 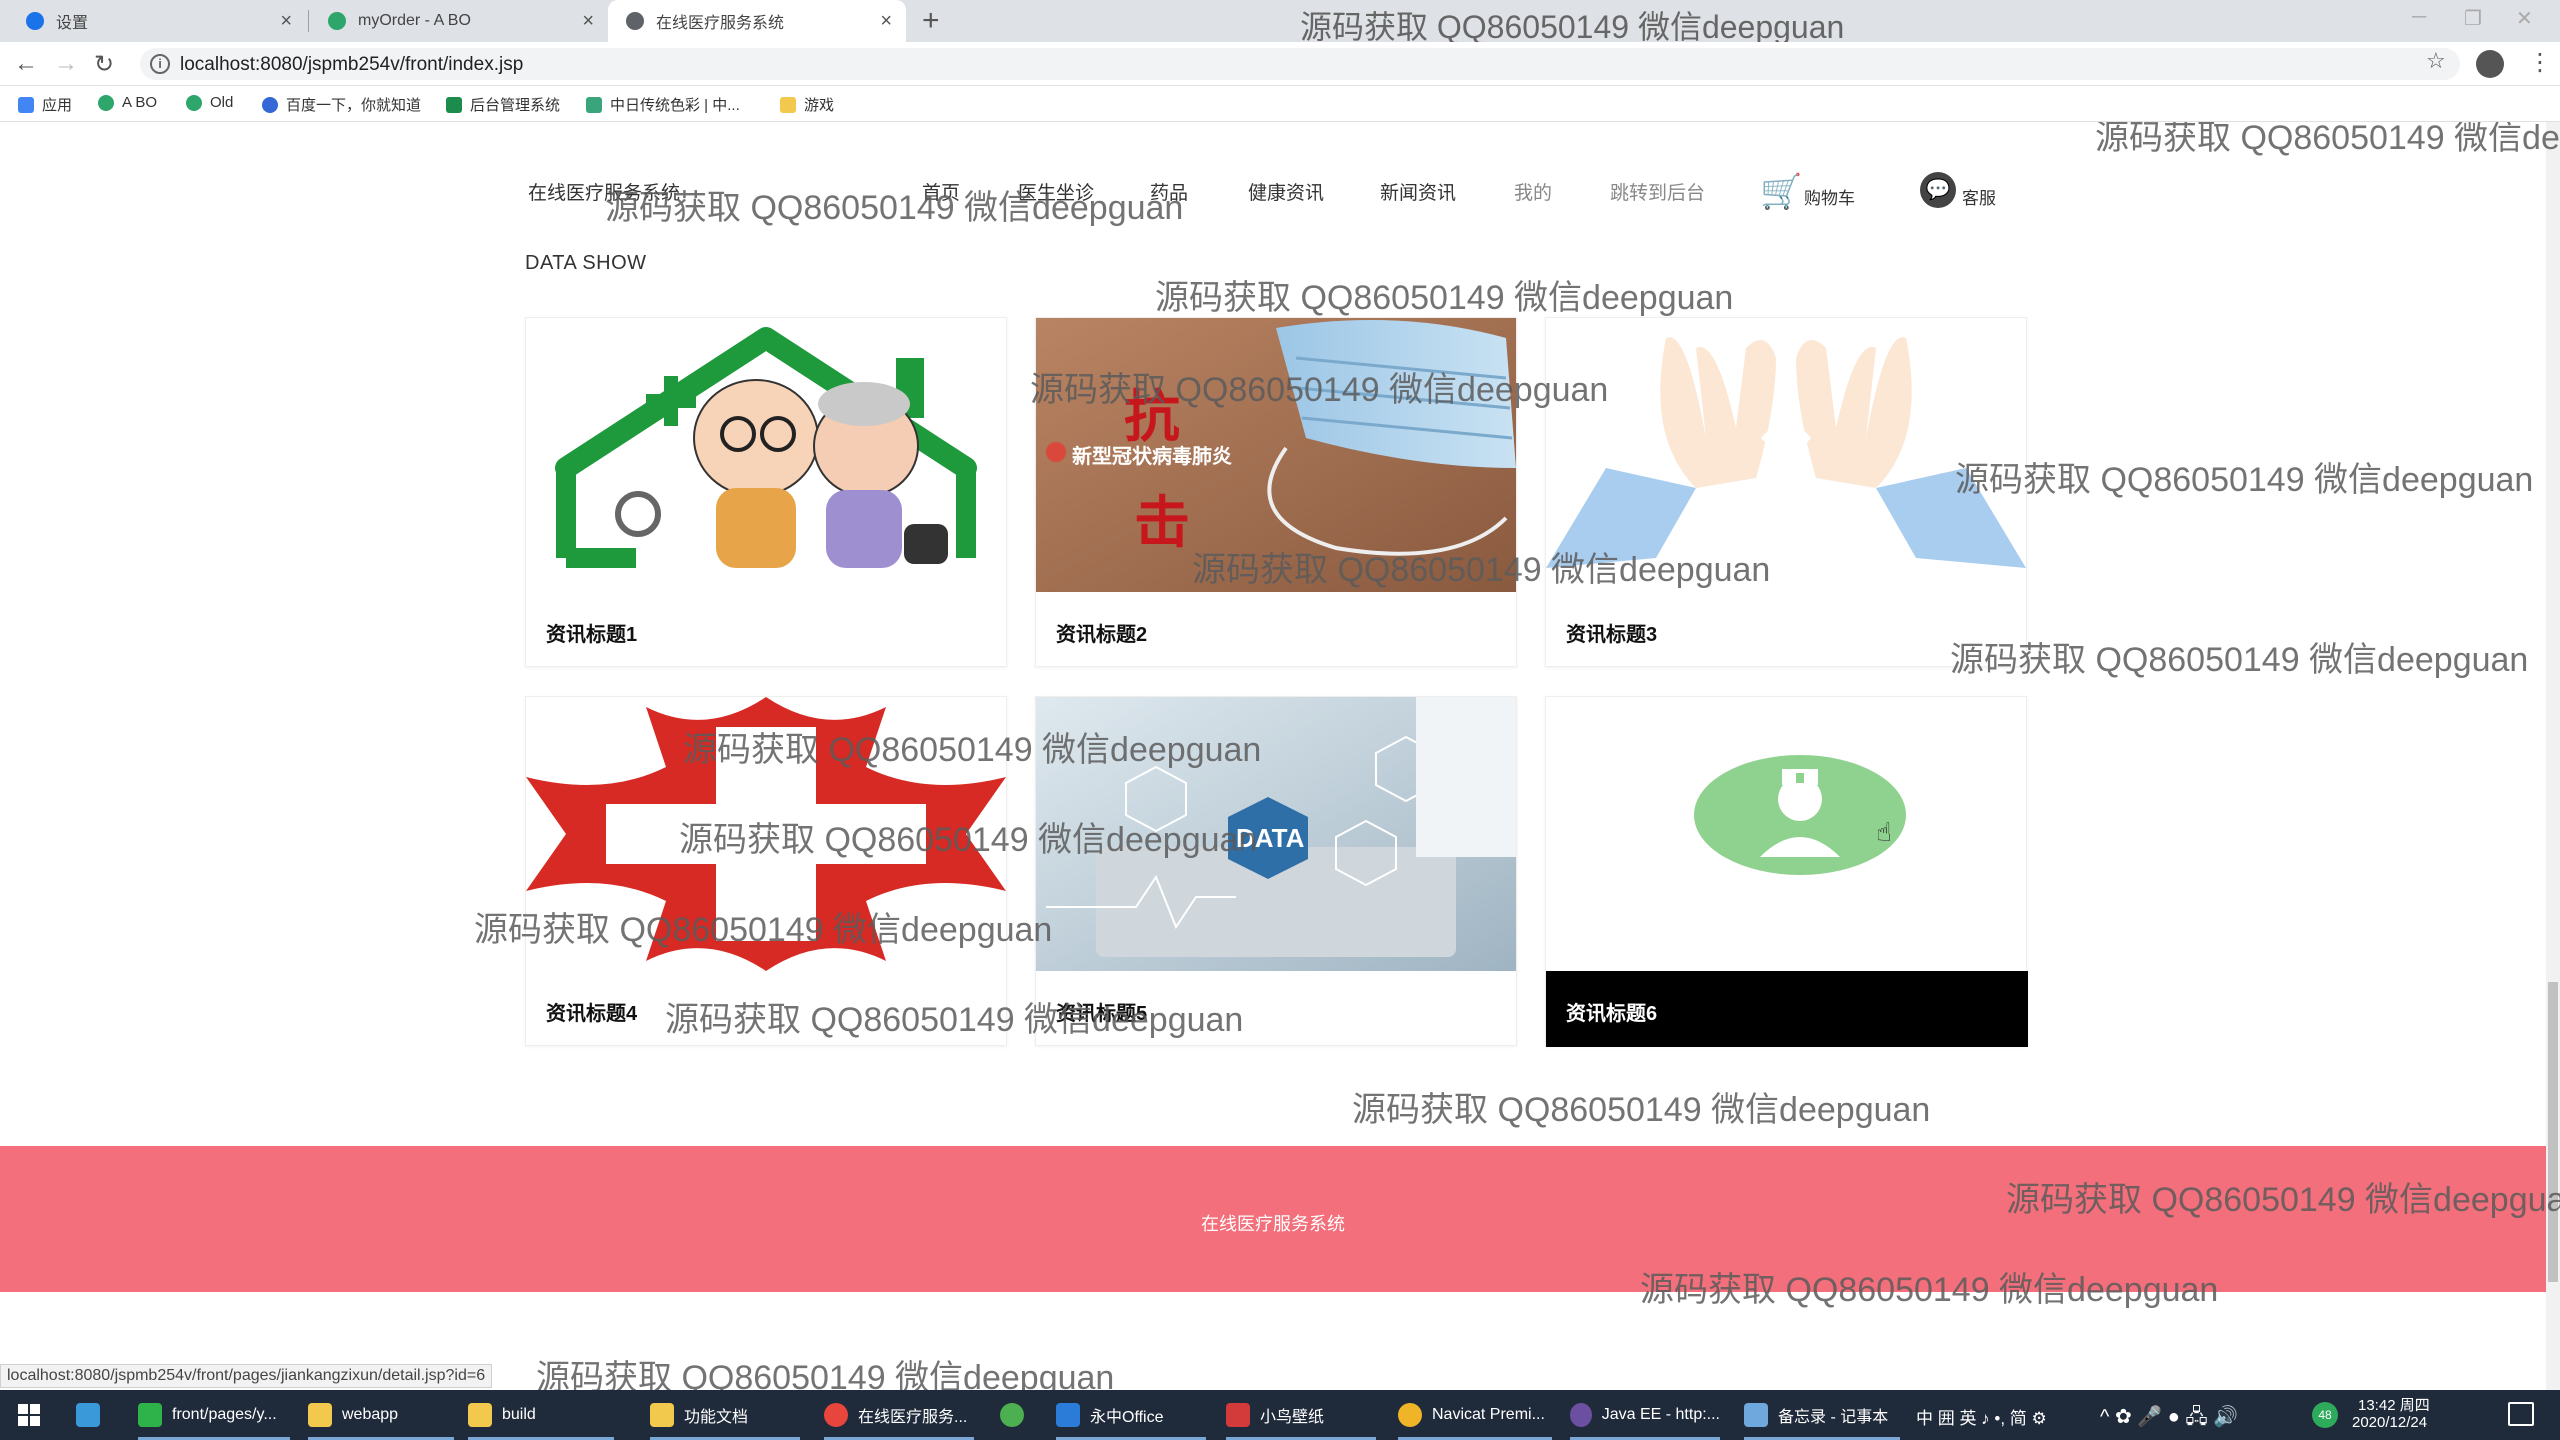 What do you see at coordinates (1611, 1011) in the screenshot?
I see `card-title: 资讯标题6` at bounding box center [1611, 1011].